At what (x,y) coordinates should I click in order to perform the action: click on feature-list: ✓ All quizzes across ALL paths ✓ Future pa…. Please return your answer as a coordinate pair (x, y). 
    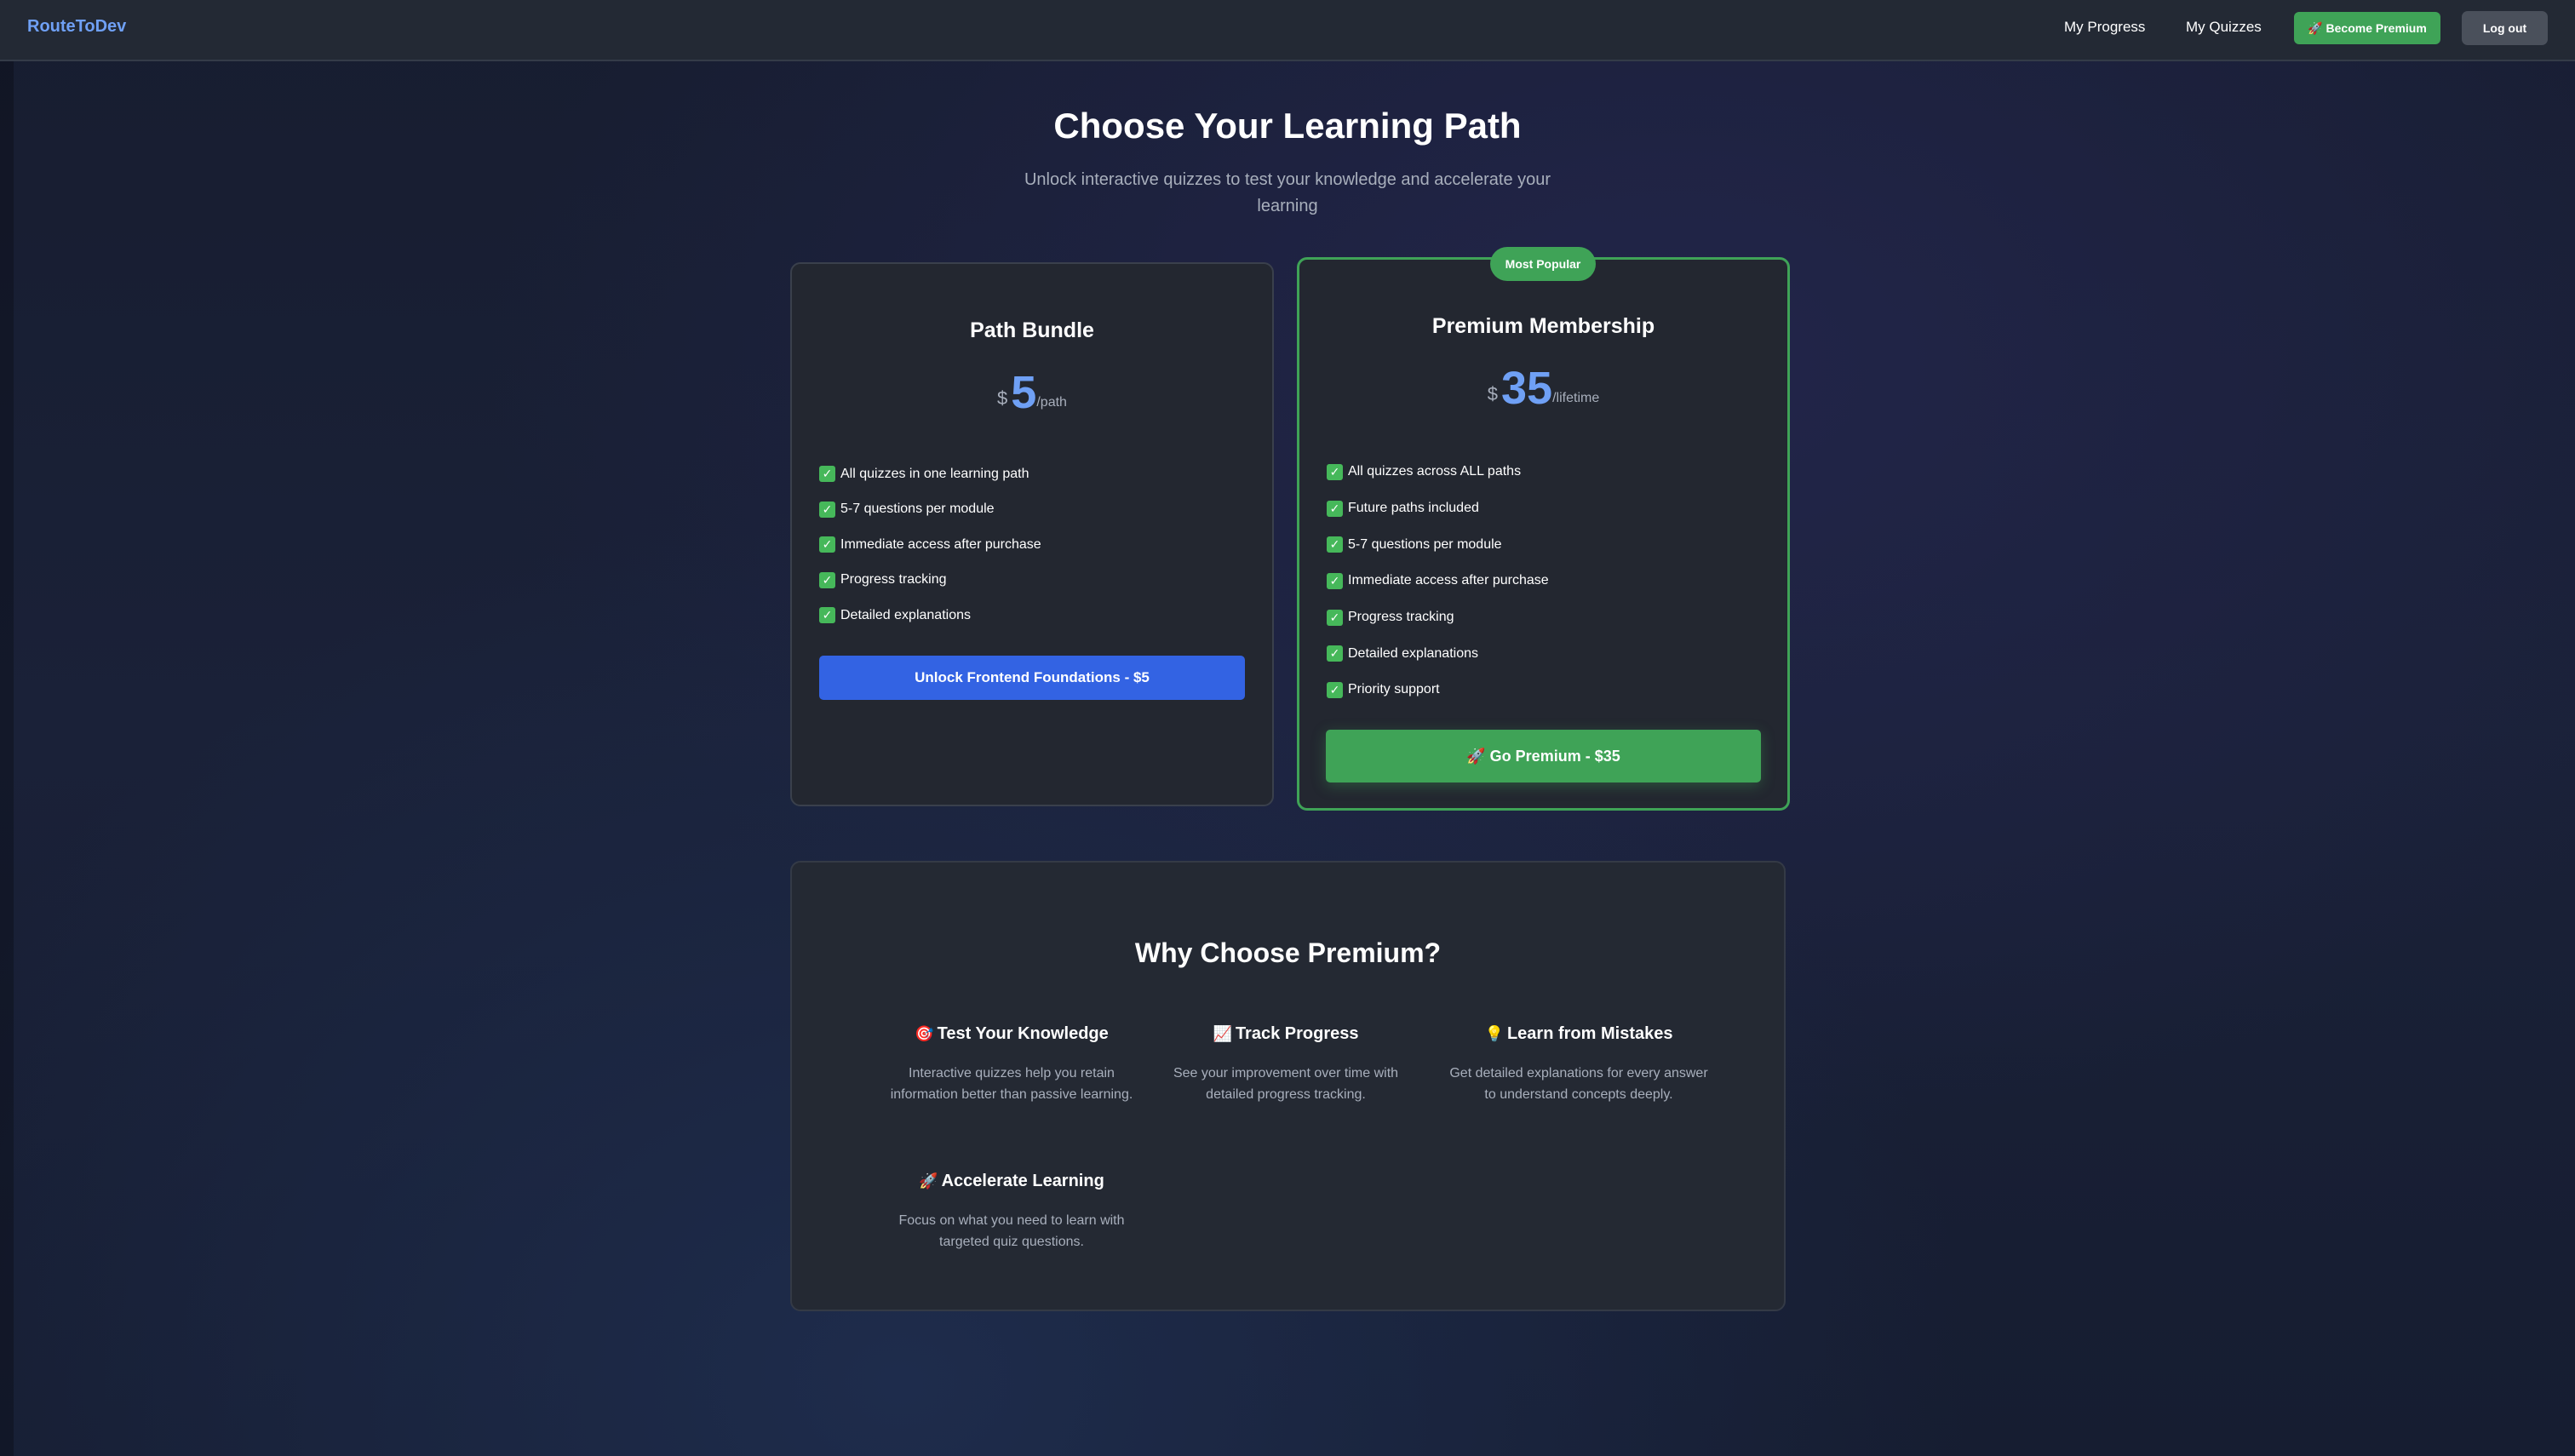
    Looking at the image, I should click on (1438, 581).